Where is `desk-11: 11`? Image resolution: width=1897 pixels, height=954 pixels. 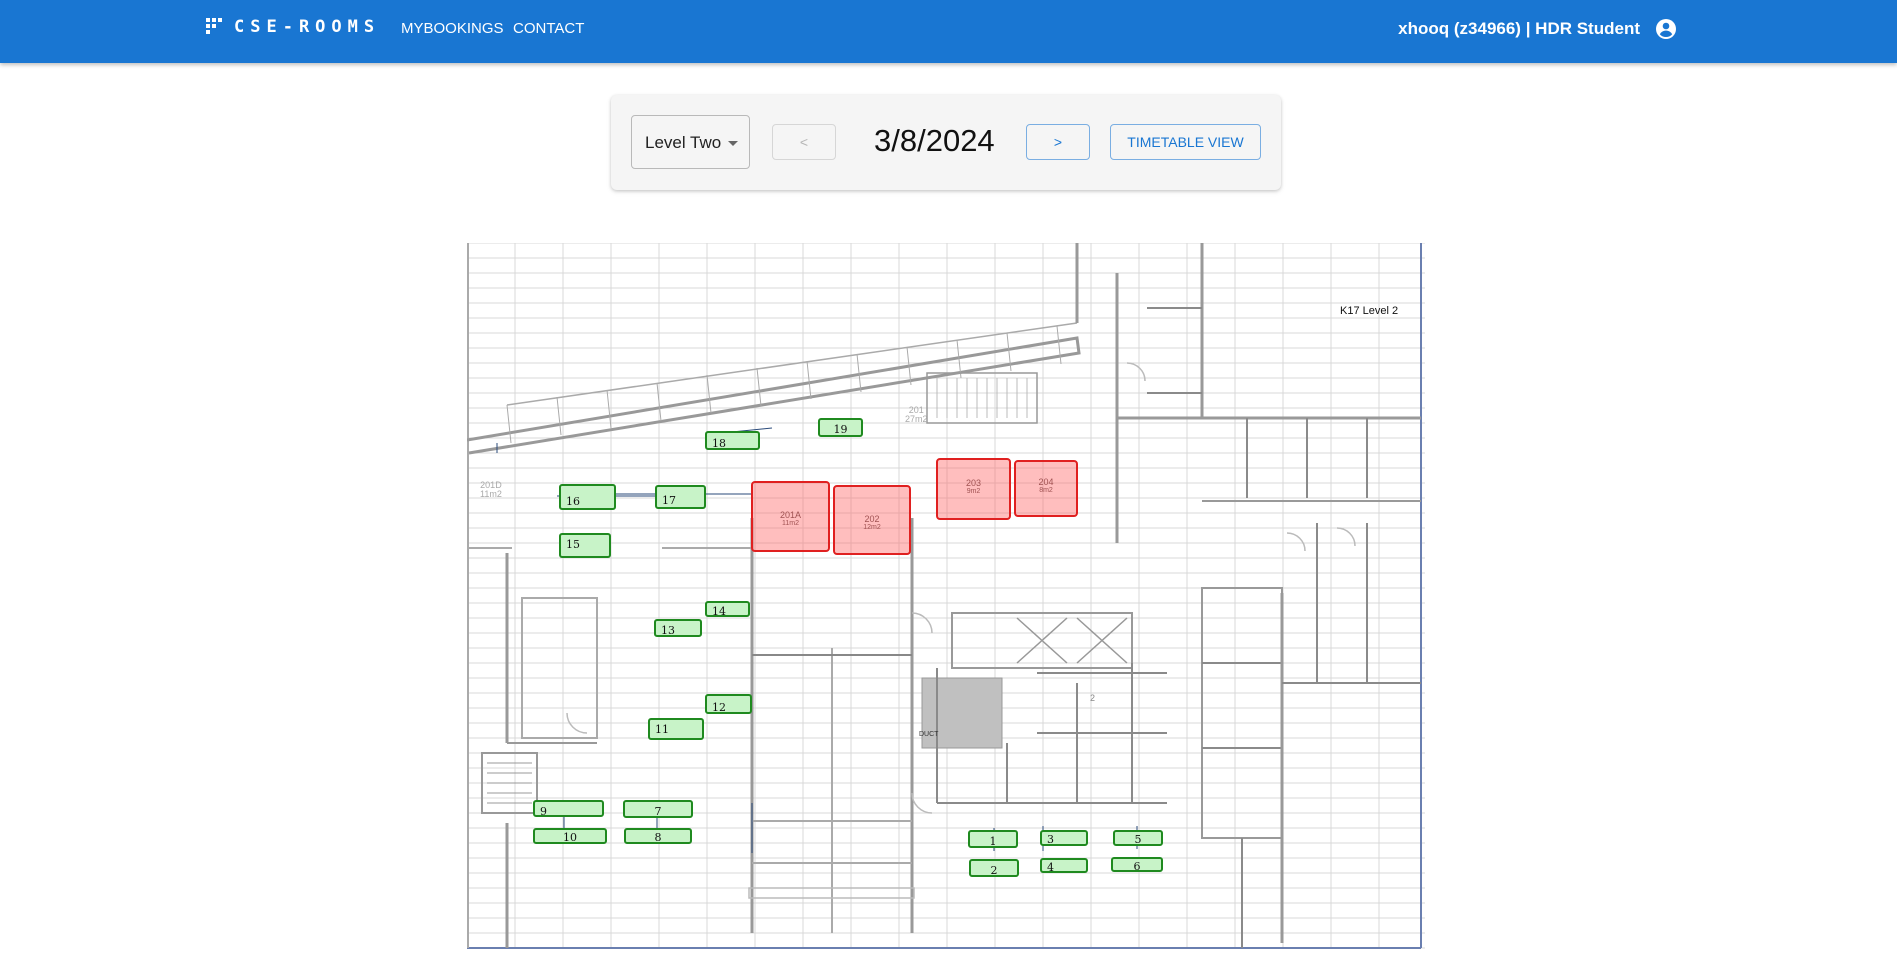
desk-11: 11 is located at coordinates (676, 729).